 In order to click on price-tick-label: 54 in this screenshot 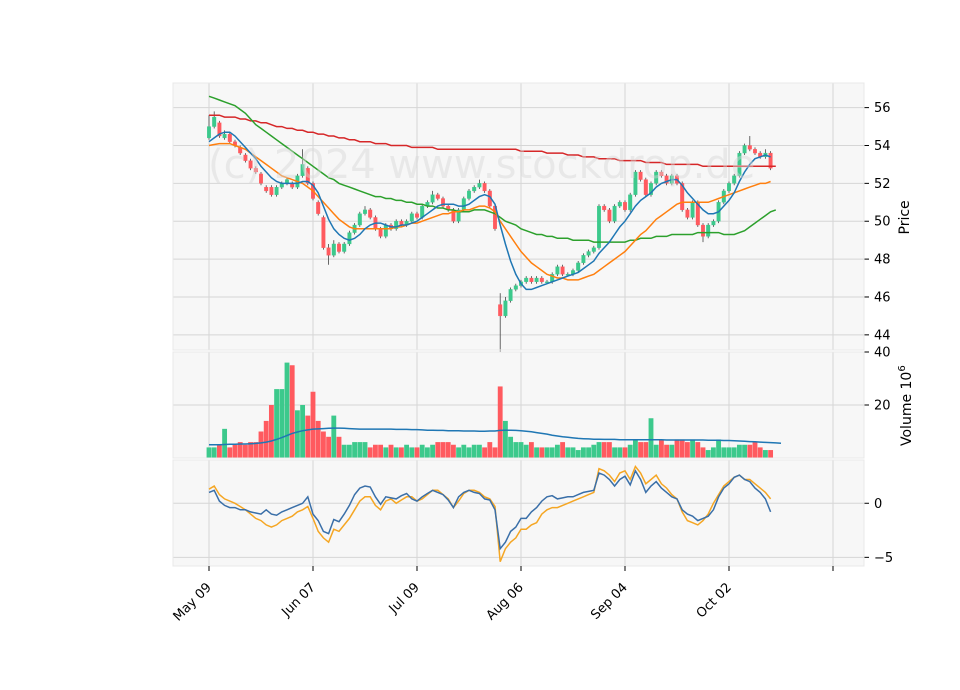, I will do `click(882, 146)`.